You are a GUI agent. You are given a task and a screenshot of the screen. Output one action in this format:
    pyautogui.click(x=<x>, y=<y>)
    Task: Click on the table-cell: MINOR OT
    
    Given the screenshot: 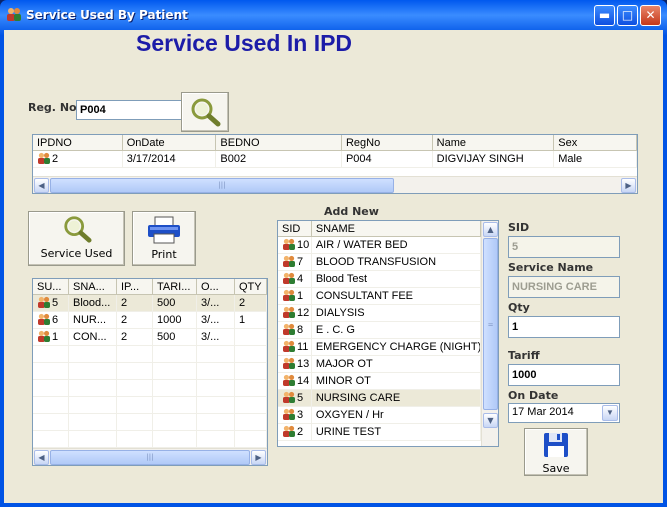 What is the action you would take?
    pyautogui.click(x=396, y=381)
    